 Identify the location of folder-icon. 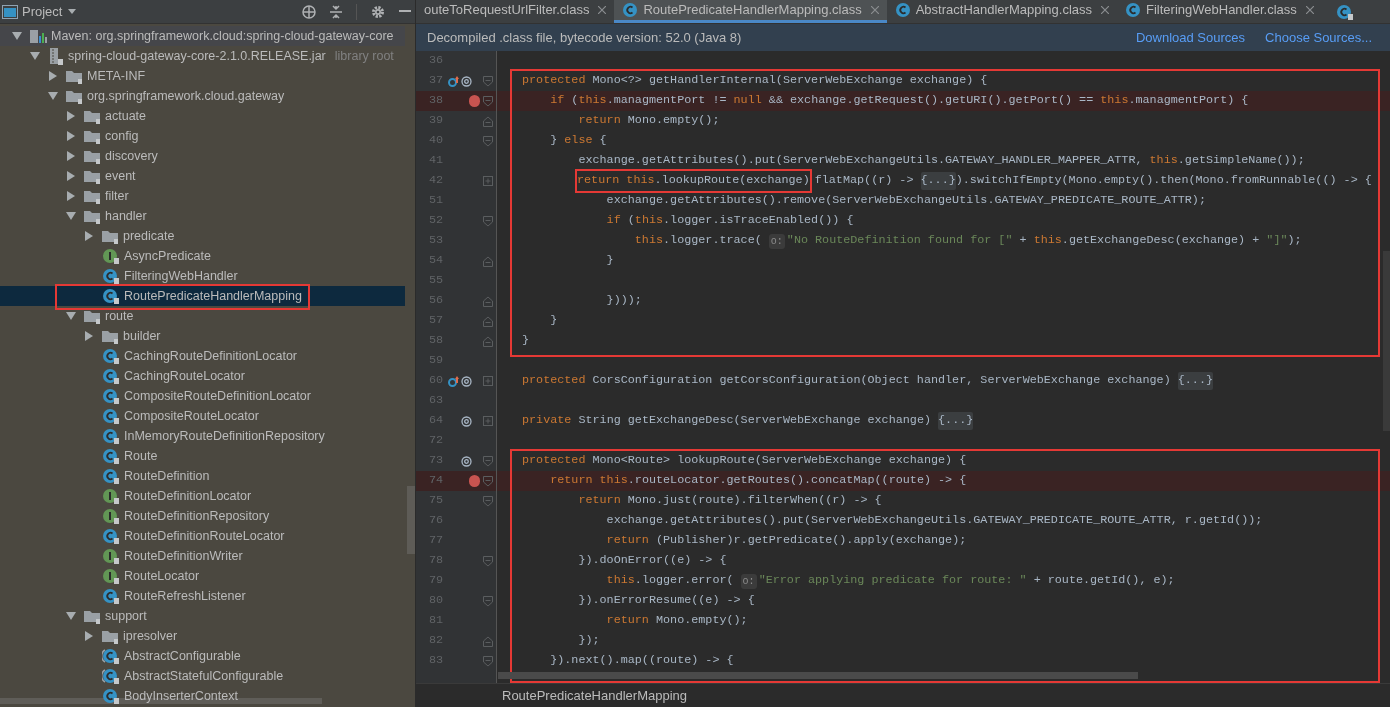
(74, 76).